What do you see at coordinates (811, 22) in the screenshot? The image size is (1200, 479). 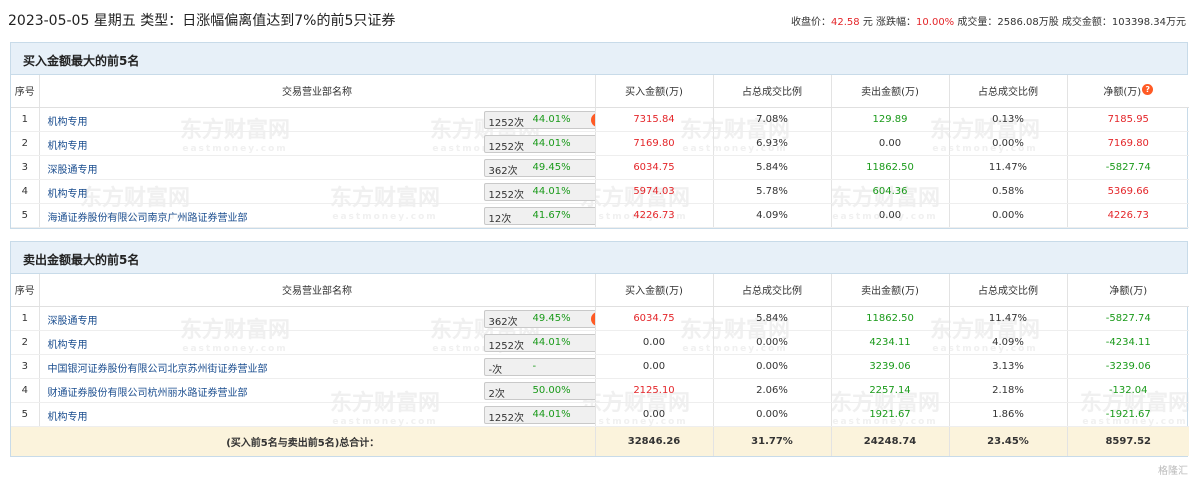 I see `close-label: 收盘价：` at bounding box center [811, 22].